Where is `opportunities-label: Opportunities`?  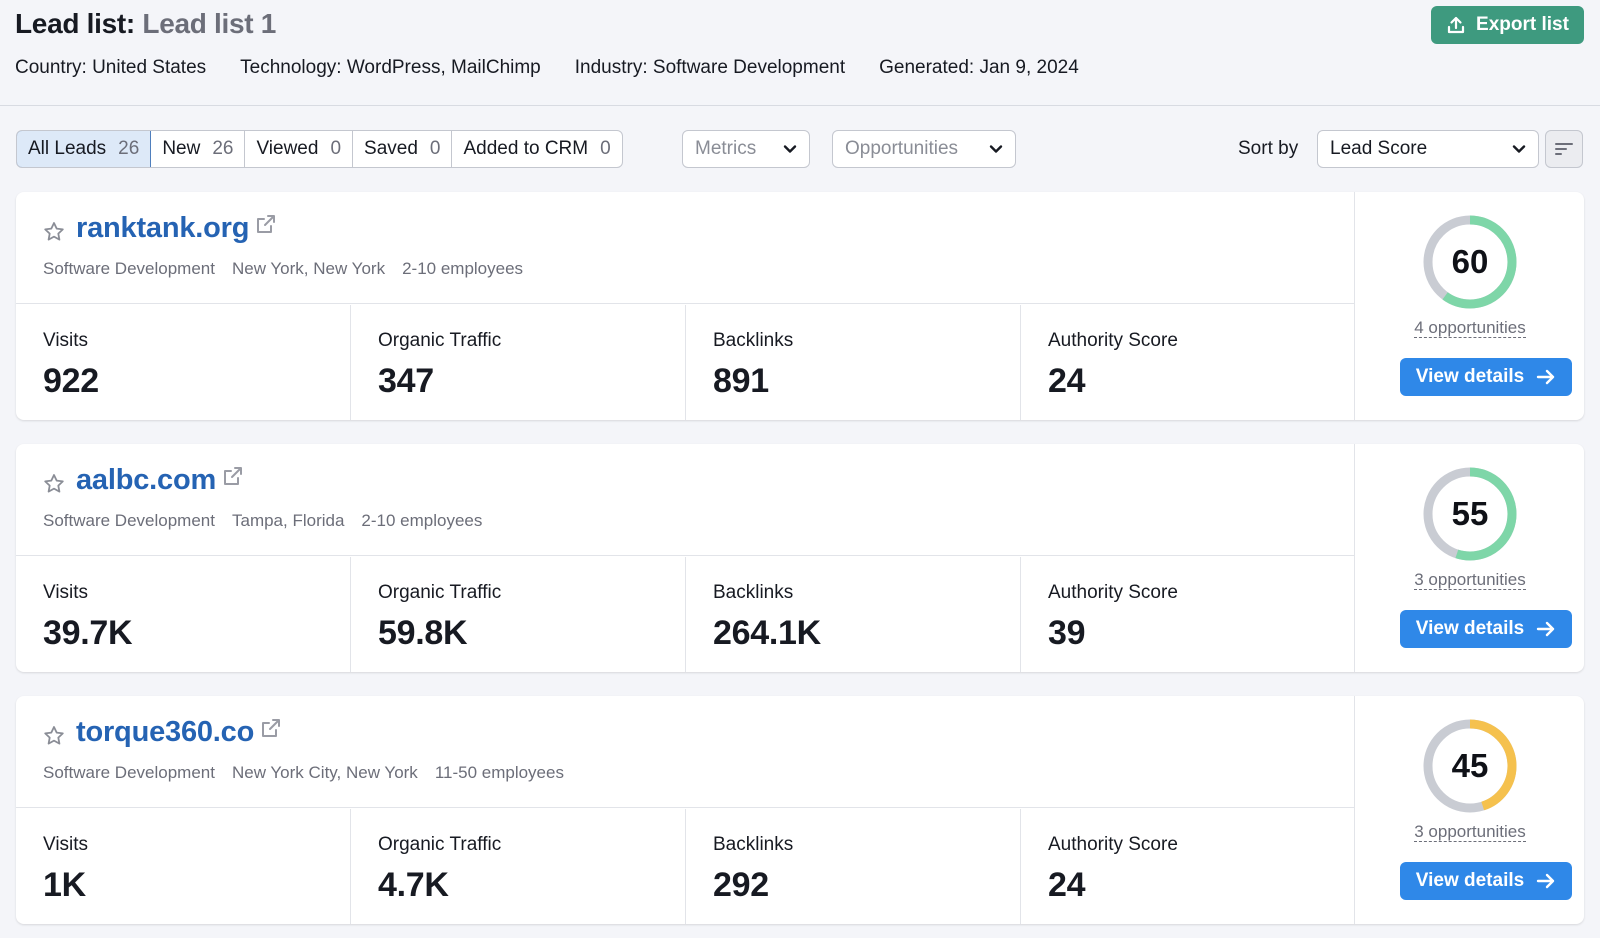
opportunities-label: Opportunities is located at coordinates (902, 148).